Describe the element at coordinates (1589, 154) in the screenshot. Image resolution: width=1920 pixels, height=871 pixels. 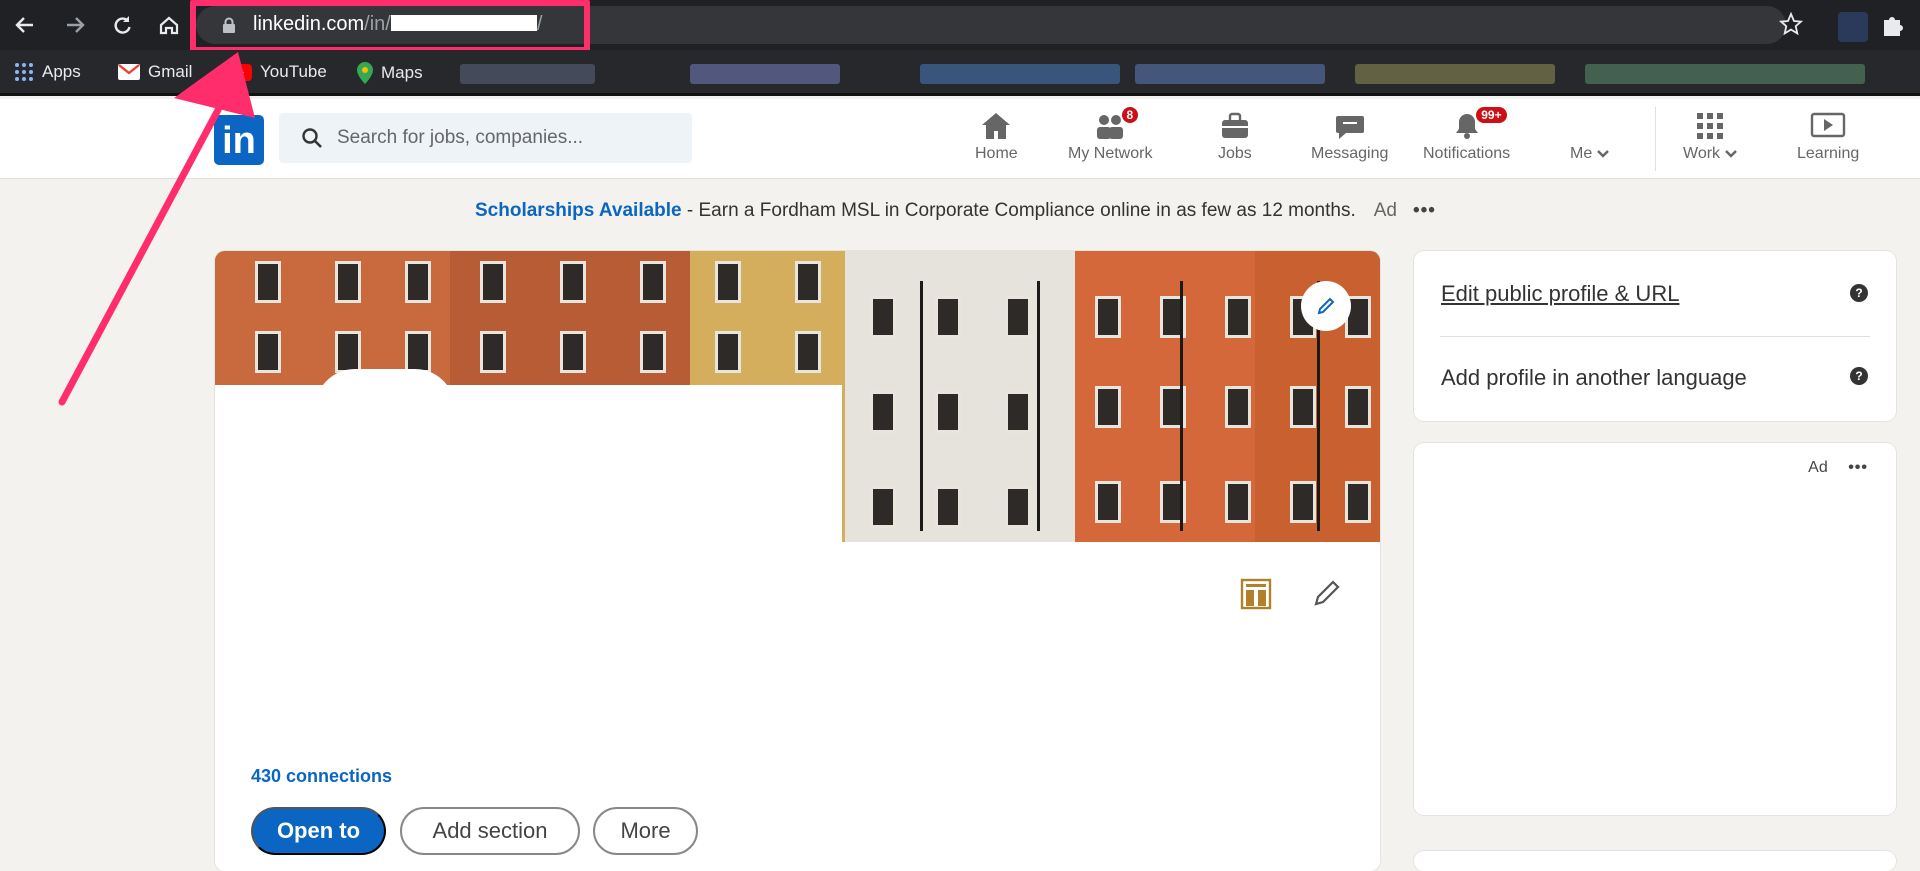
I see `nav-label: Me` at that location.